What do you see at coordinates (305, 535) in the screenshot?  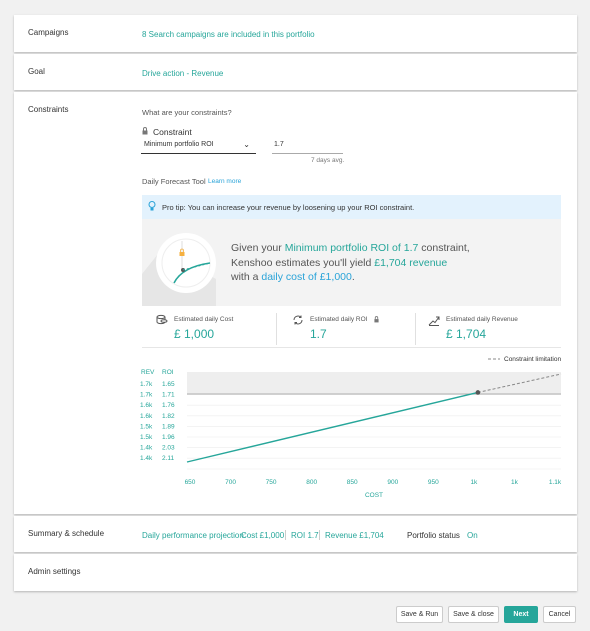 I see `projection-roi: ROI 1.7` at bounding box center [305, 535].